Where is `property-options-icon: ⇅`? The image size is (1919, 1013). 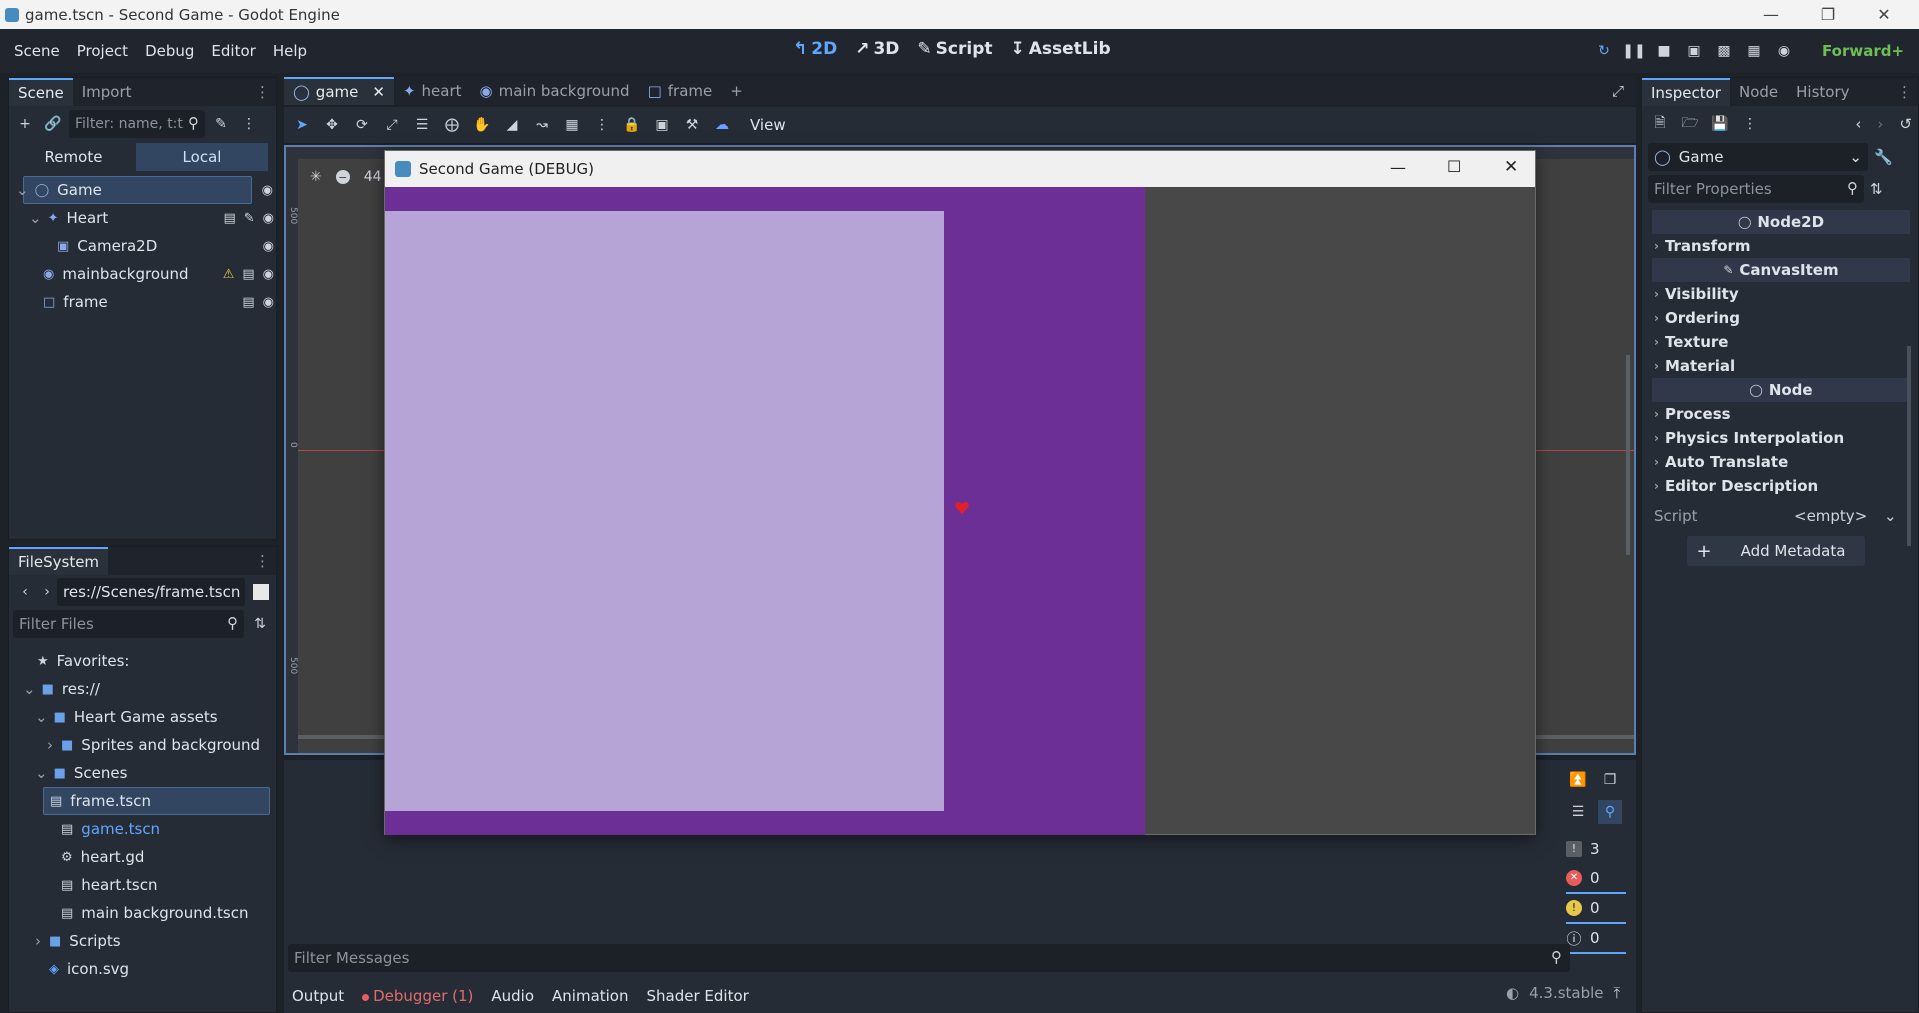 property-options-icon: ⇅ is located at coordinates (1876, 189).